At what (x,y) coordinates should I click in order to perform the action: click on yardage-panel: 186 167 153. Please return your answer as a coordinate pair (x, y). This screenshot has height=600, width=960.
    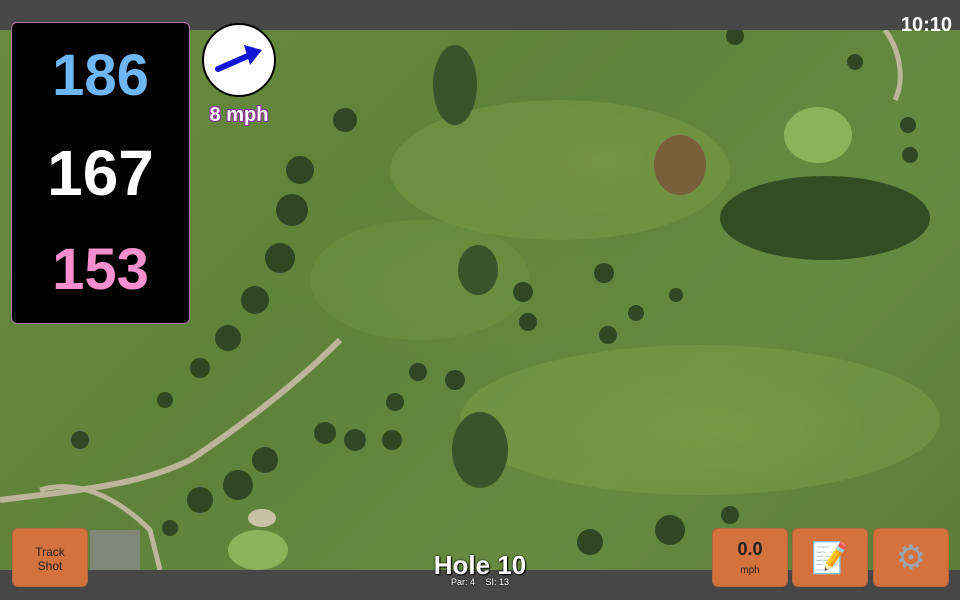
    Looking at the image, I should click on (100, 173).